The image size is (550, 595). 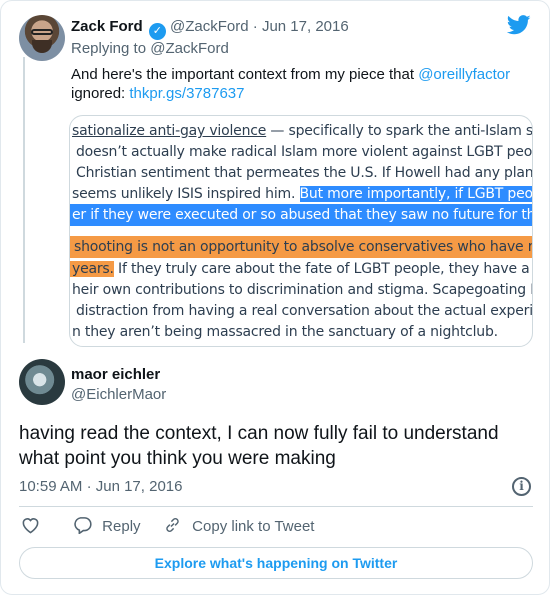 What do you see at coordinates (157, 31) in the screenshot?
I see `verified-badge-icon: ✓` at bounding box center [157, 31].